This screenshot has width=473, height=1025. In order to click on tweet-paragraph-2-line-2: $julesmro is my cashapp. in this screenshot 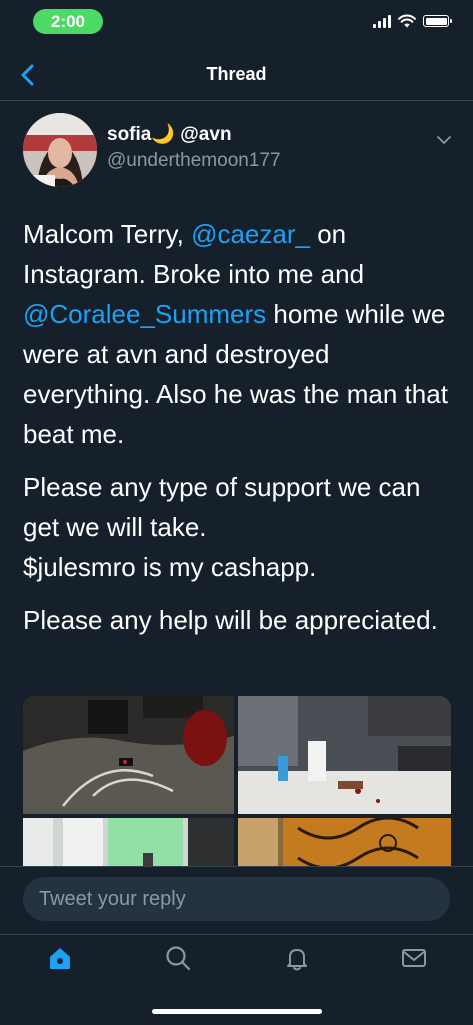, I will do `click(170, 567)`.